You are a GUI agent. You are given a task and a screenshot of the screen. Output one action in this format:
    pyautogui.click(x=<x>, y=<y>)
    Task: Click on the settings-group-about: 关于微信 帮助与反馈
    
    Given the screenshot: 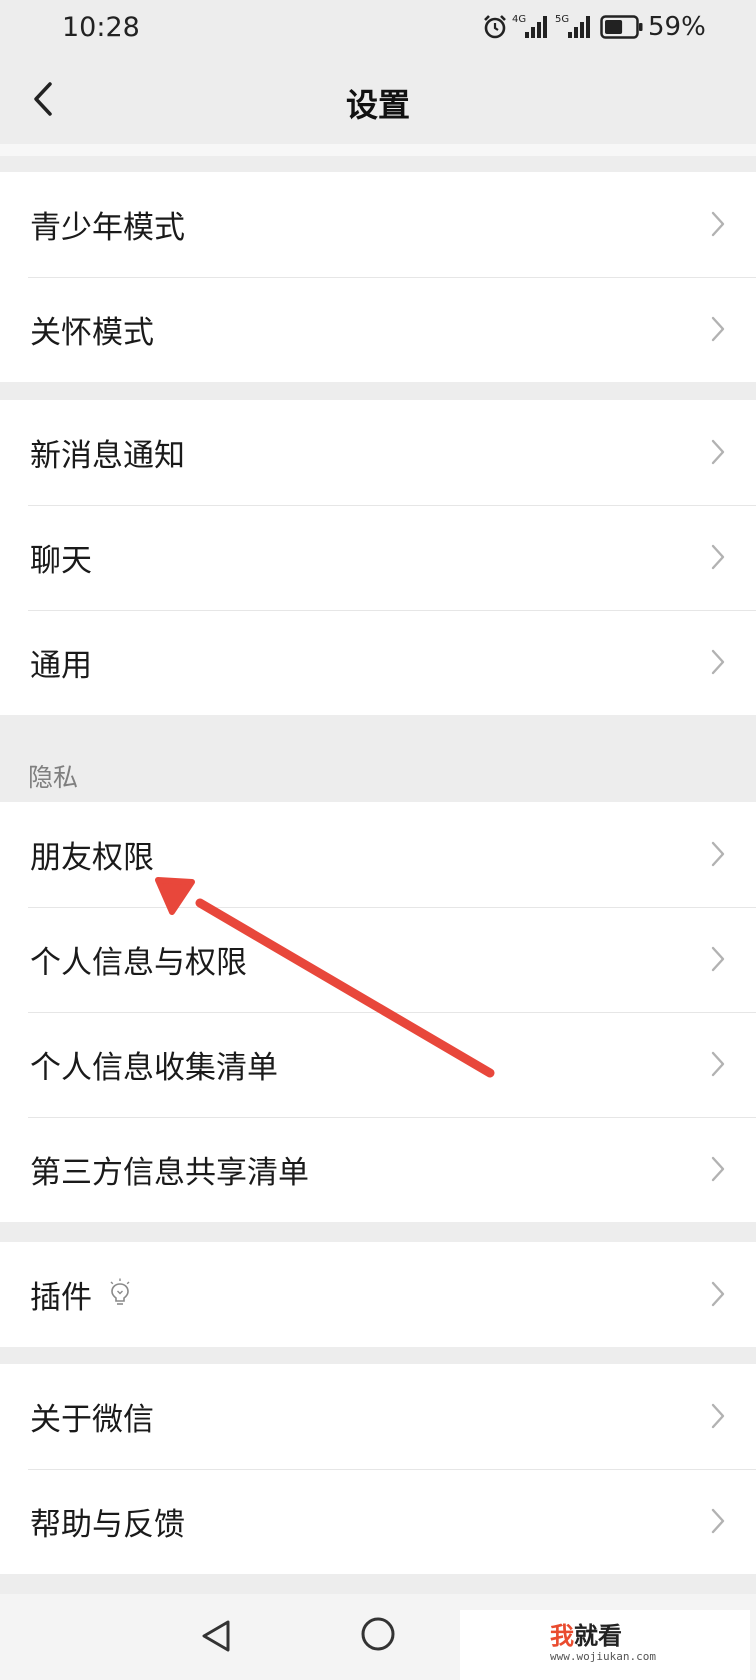 What is the action you would take?
    pyautogui.click(x=378, y=1469)
    